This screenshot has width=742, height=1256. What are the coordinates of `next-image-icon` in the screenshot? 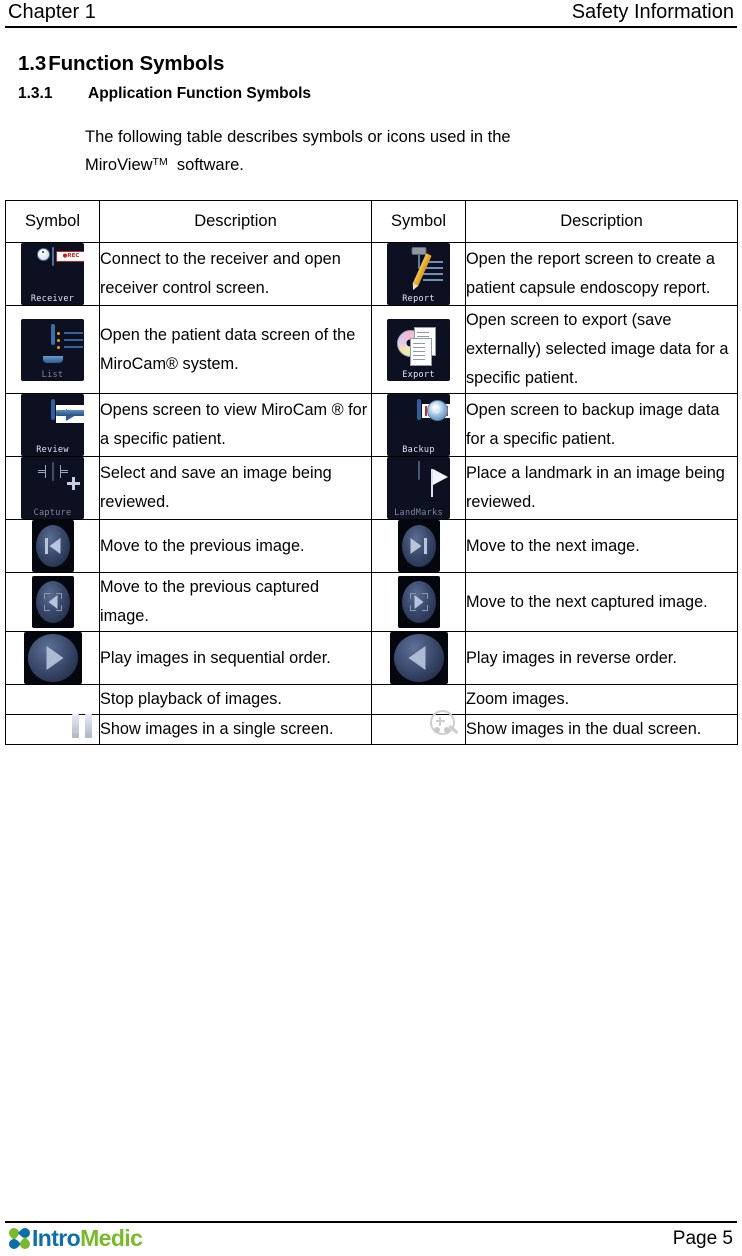 It's located at (418, 546).